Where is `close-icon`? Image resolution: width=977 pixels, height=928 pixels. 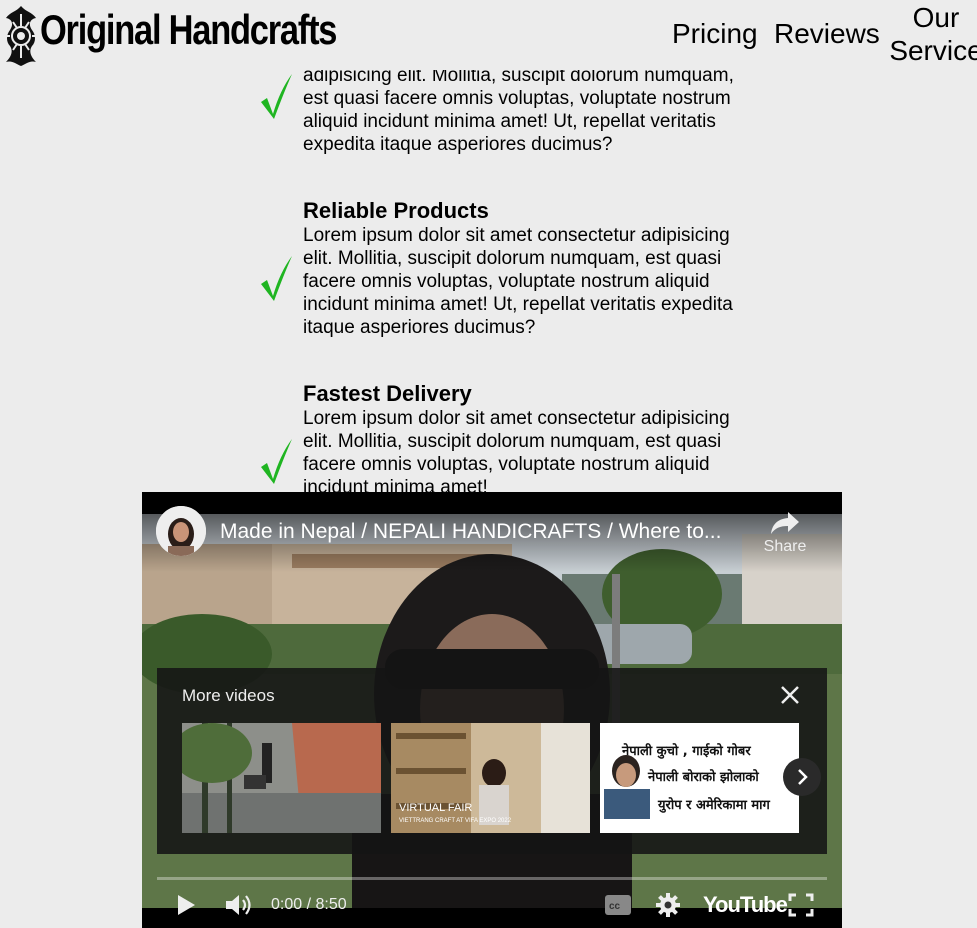 close-icon is located at coordinates (790, 695).